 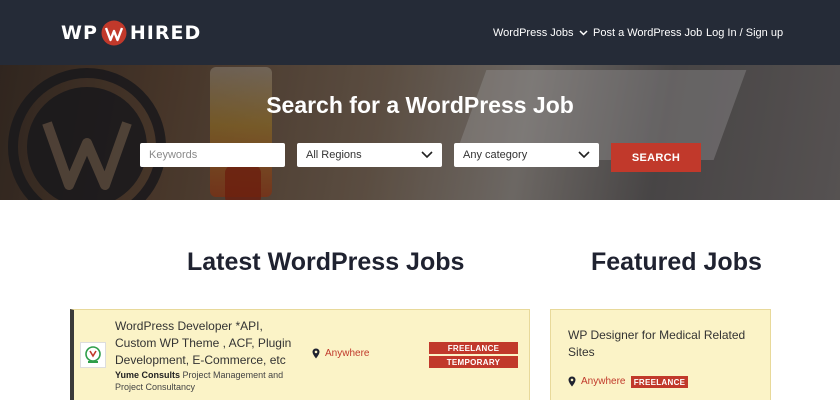 I want to click on nav-wordpress-jobs: WordPress Jobs, so click(x=540, y=32).